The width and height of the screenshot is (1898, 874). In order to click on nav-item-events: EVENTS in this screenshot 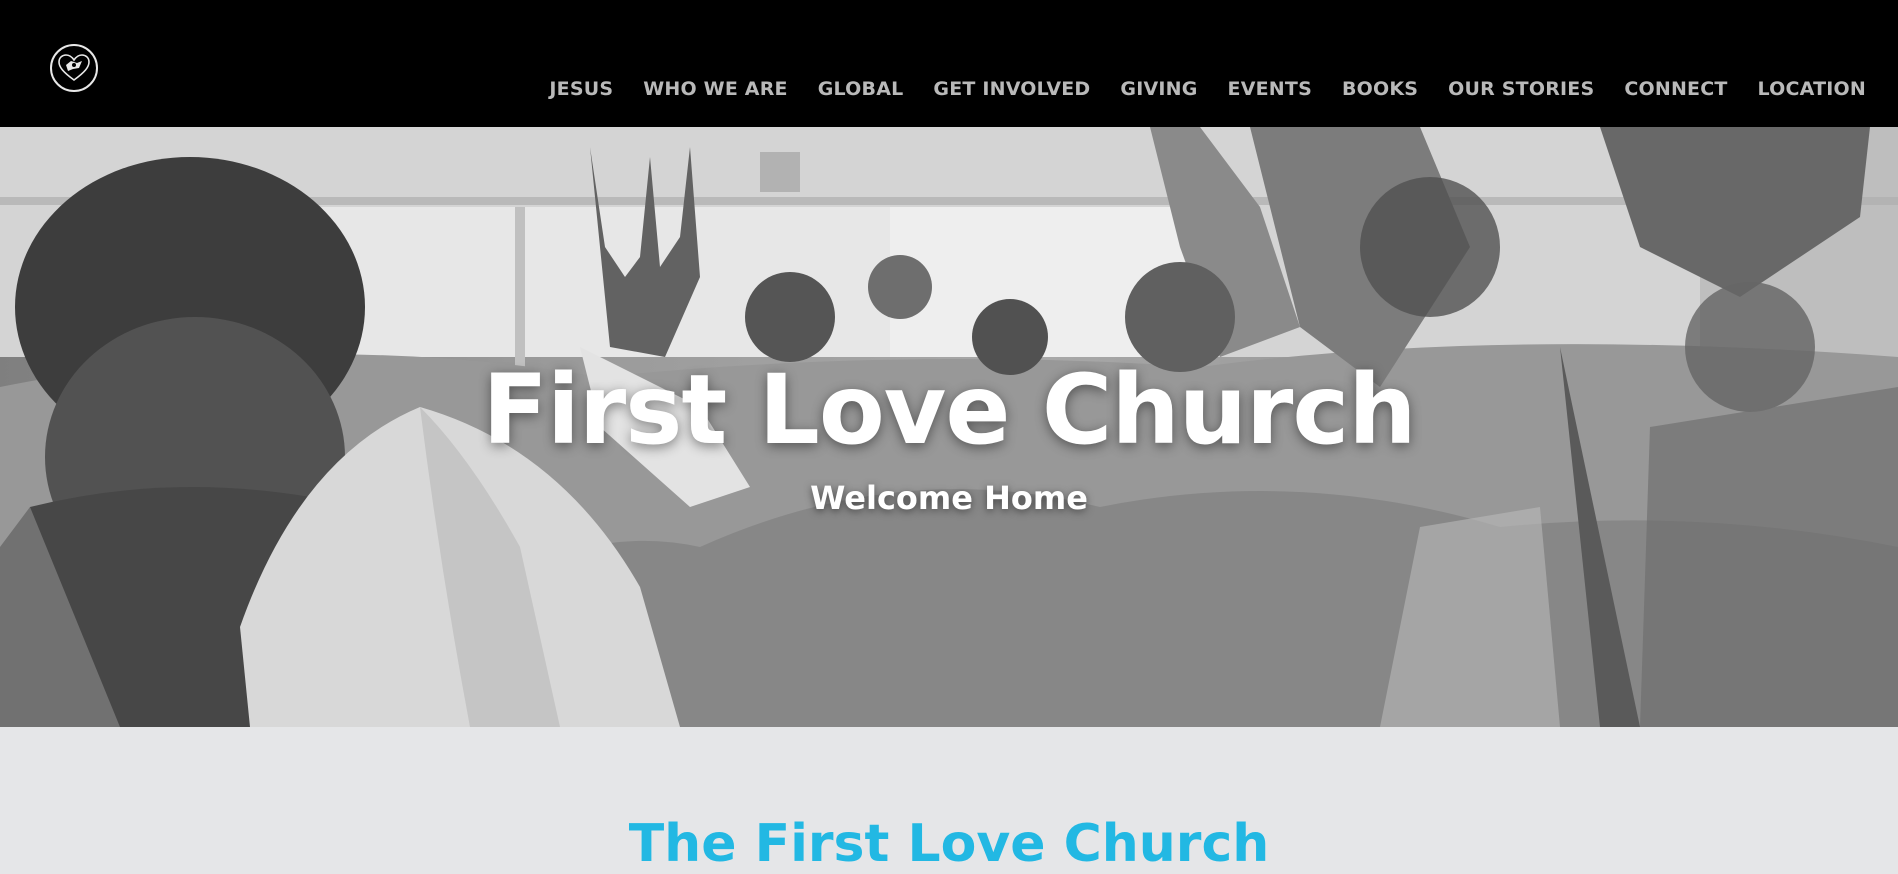, I will do `click(1270, 89)`.